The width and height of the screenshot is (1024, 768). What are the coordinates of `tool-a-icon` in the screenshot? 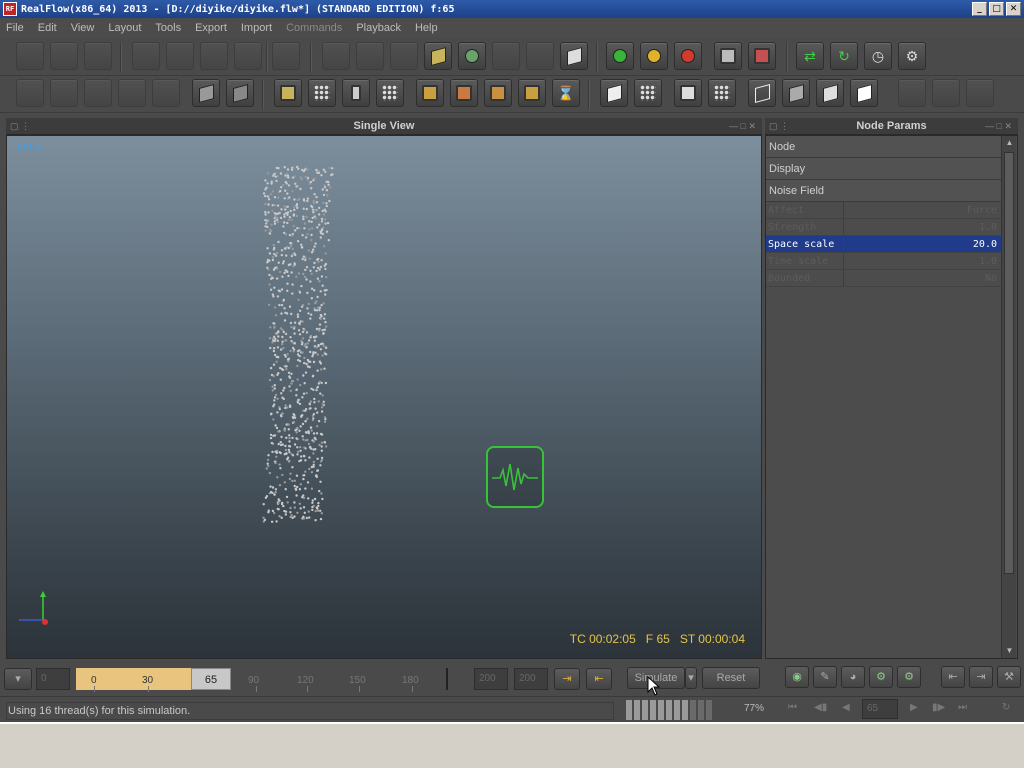 It's located at (30, 93).